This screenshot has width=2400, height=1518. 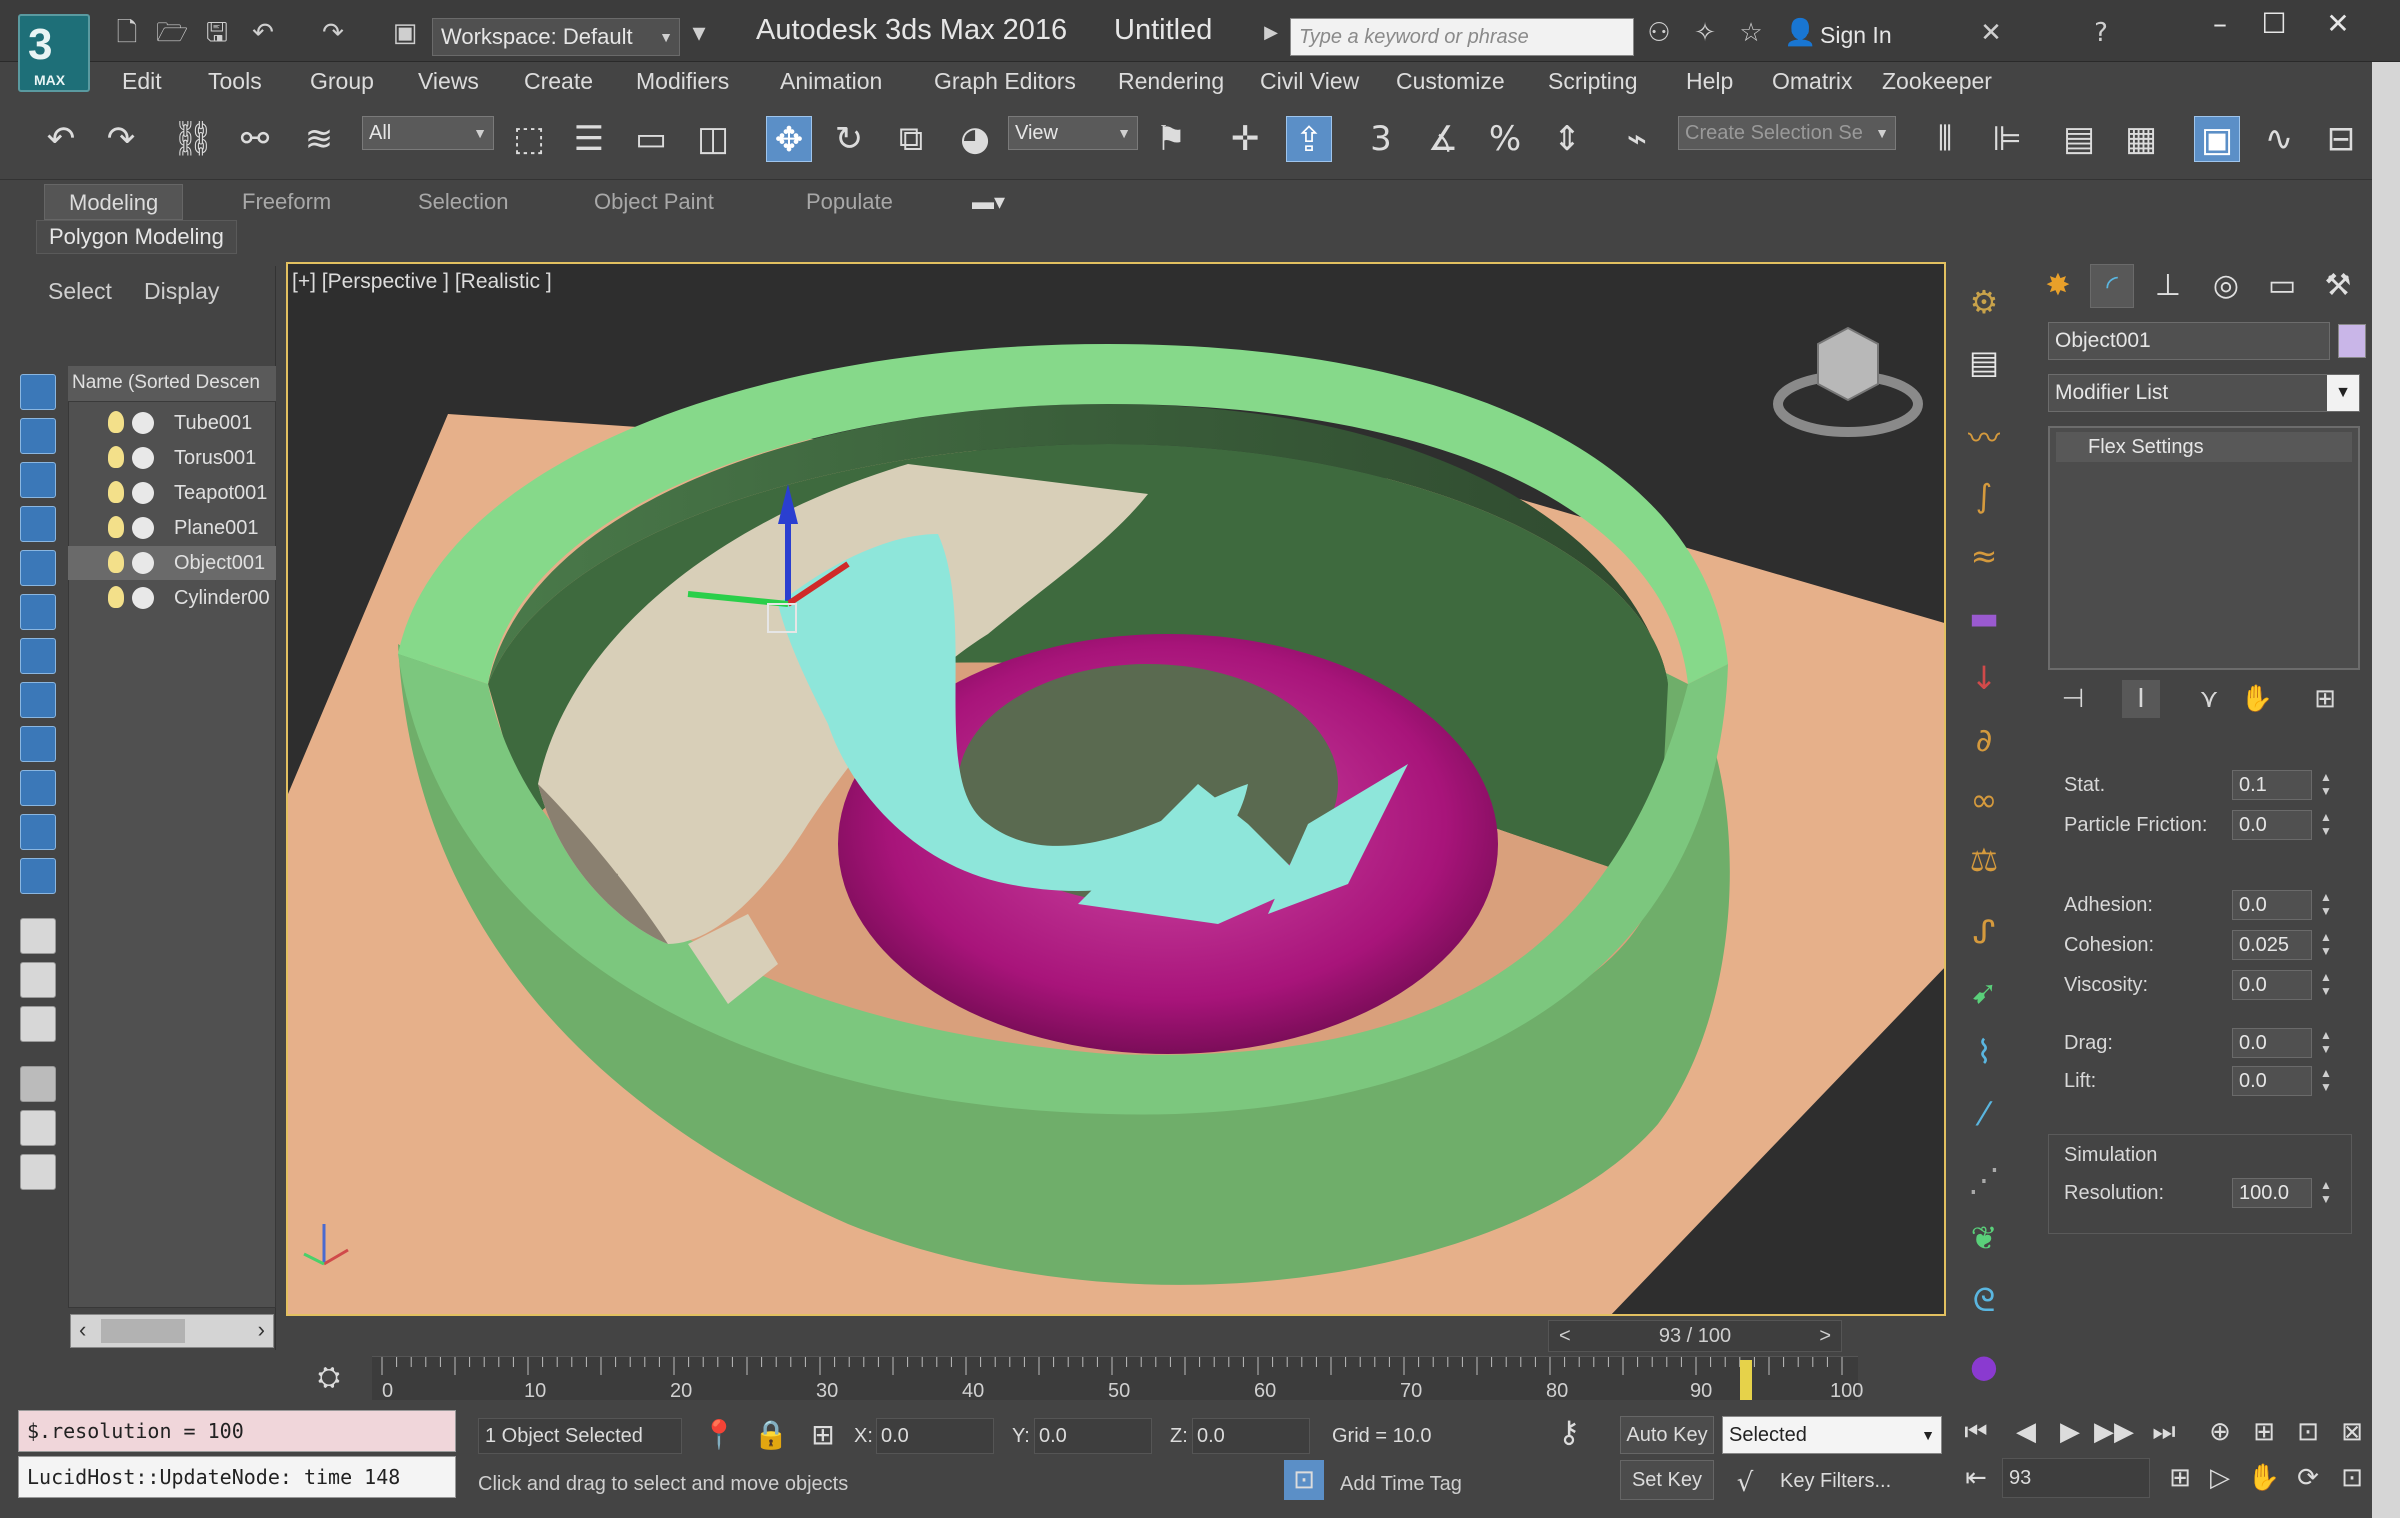 What do you see at coordinates (38, 480) in the screenshot?
I see `display-geometry-icon` at bounding box center [38, 480].